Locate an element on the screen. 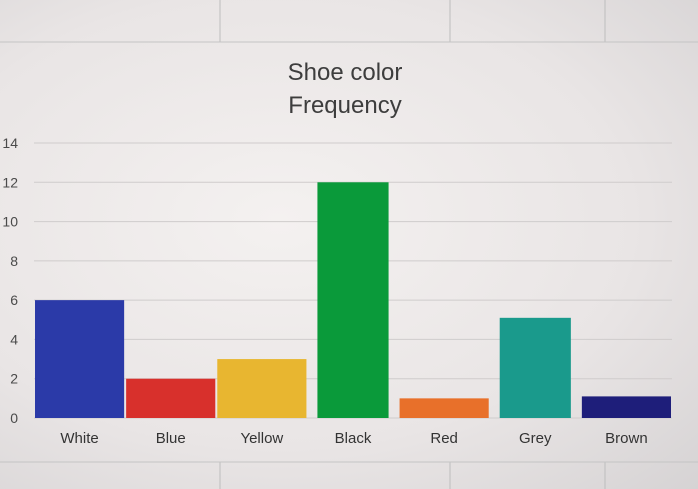 Image resolution: width=698 pixels, height=489 pixels. bar-yellow is located at coordinates (262, 388).